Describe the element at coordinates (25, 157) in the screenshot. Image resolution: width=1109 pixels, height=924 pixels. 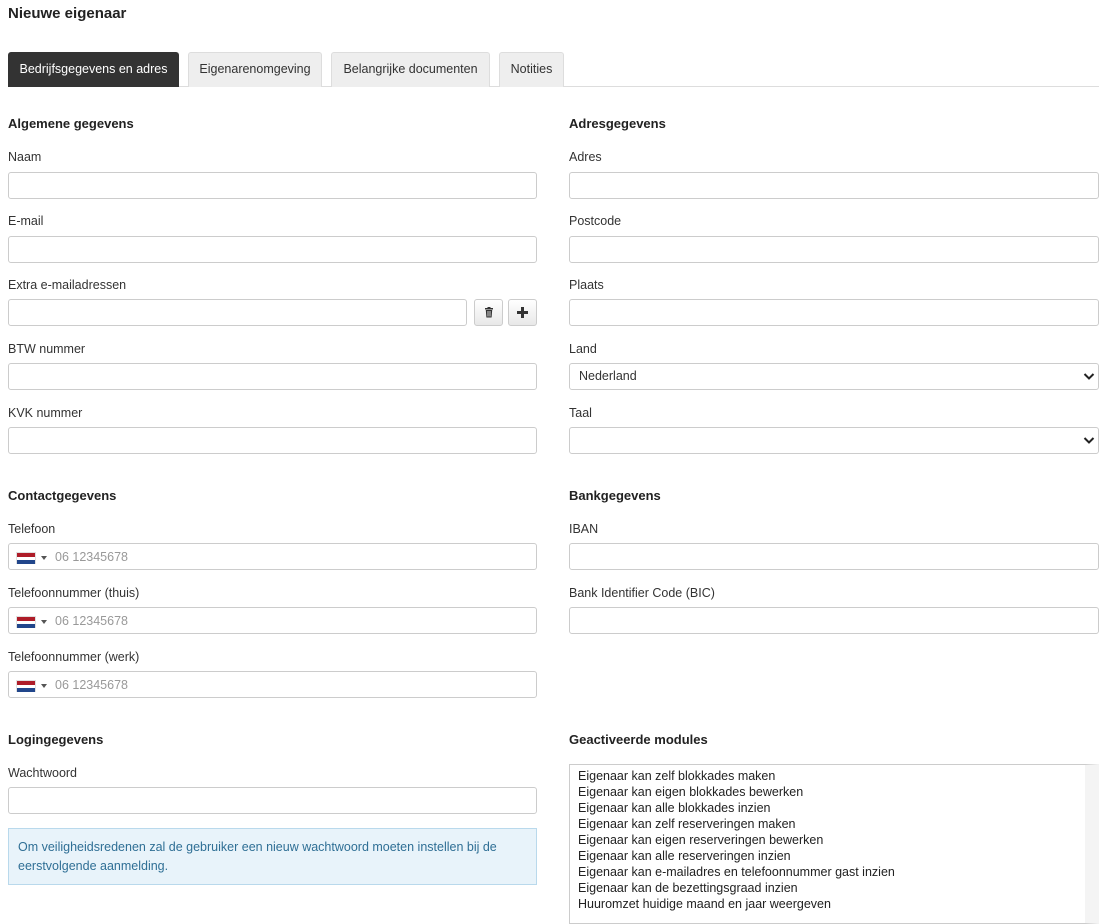
I see `name-label: Naam` at that location.